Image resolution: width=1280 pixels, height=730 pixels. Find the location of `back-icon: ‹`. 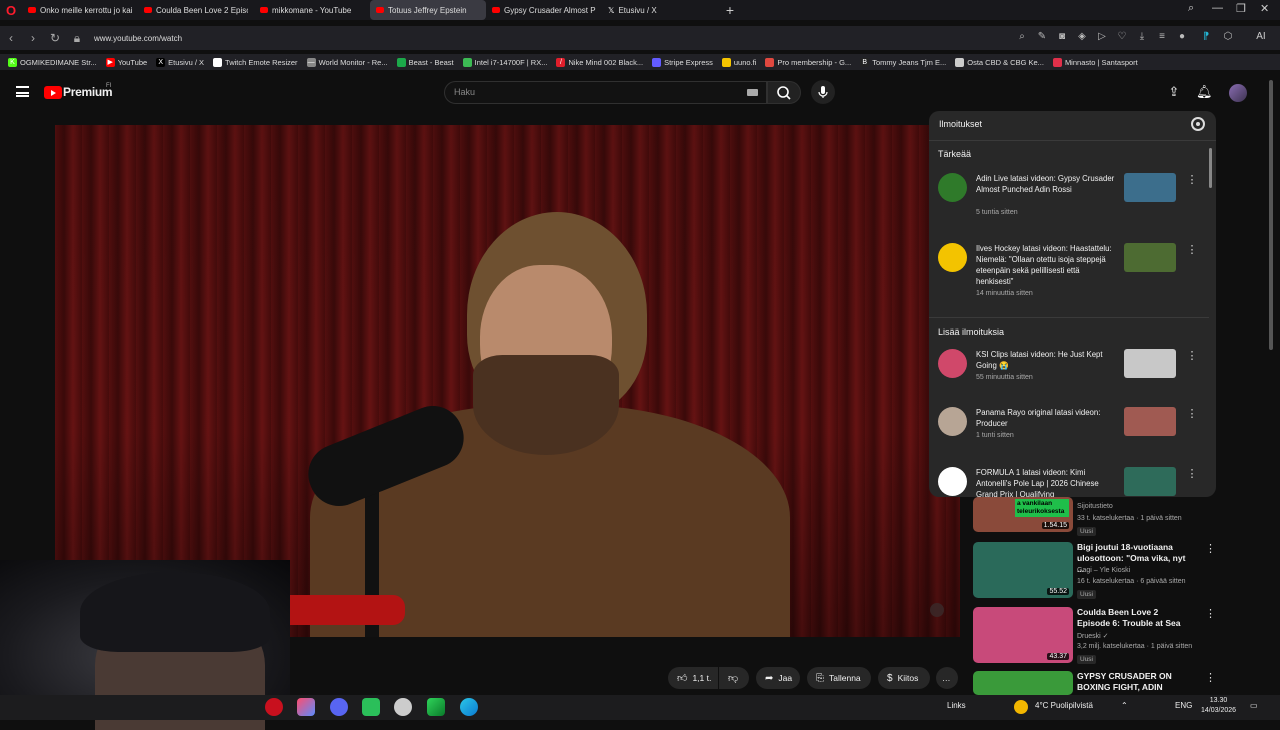

back-icon: ‹ is located at coordinates (11, 38).